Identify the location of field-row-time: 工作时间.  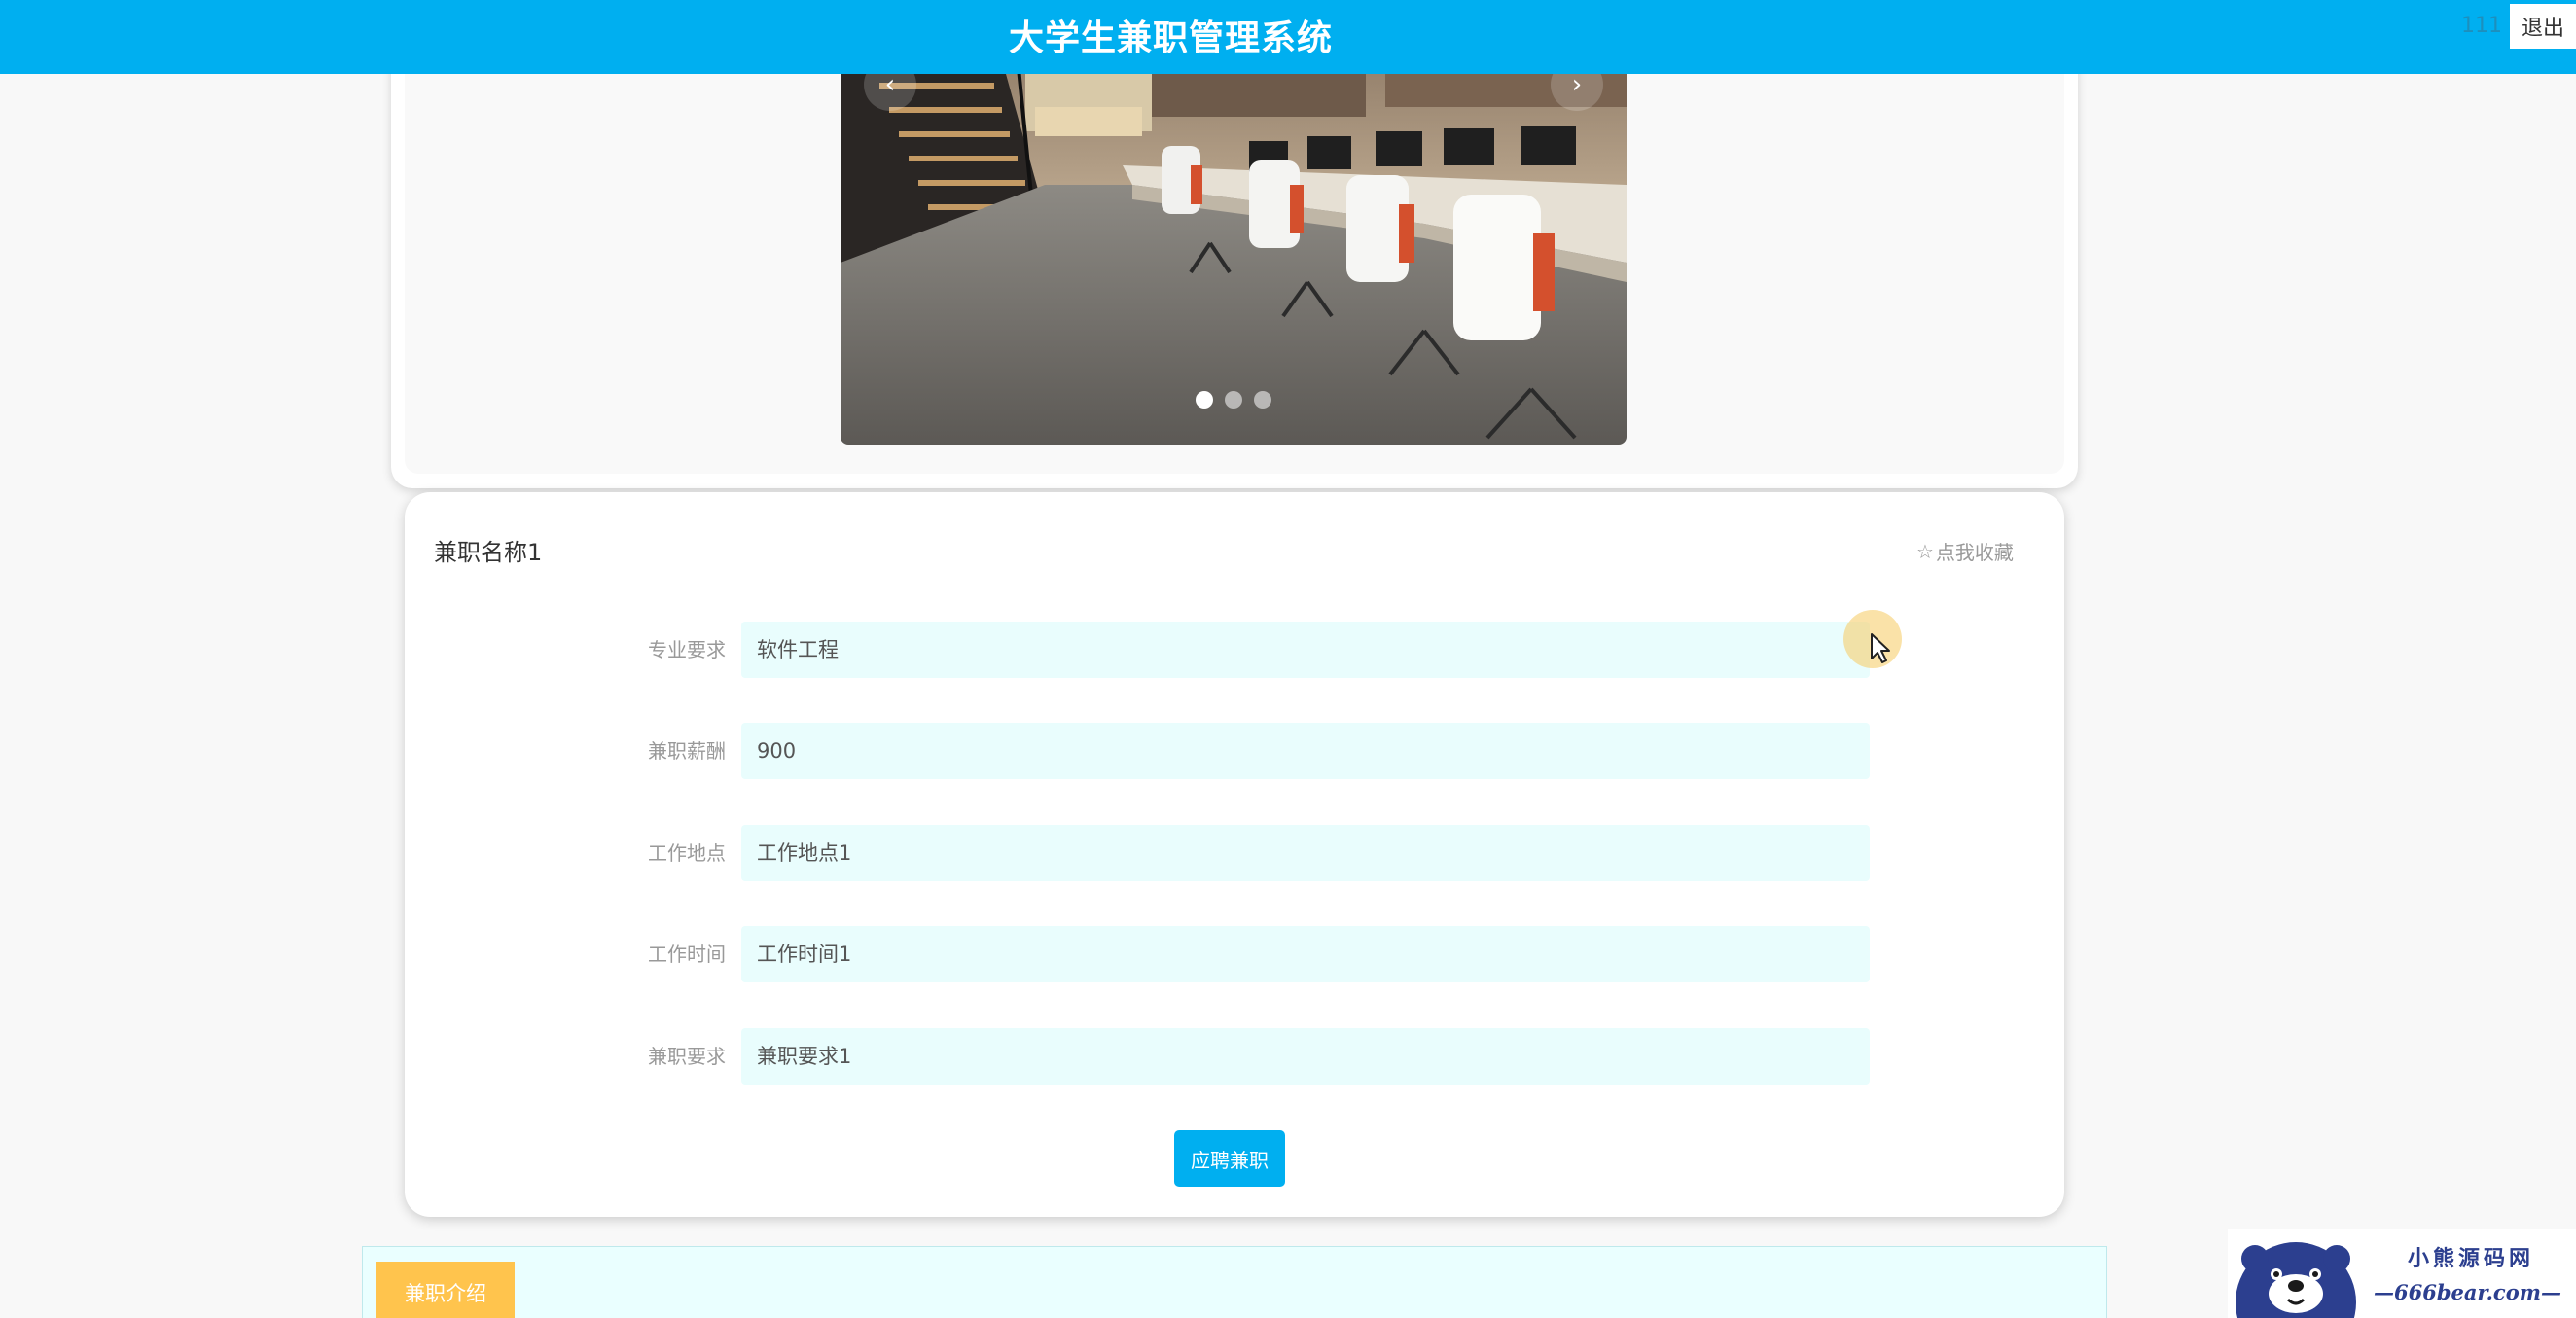
(1234, 954).